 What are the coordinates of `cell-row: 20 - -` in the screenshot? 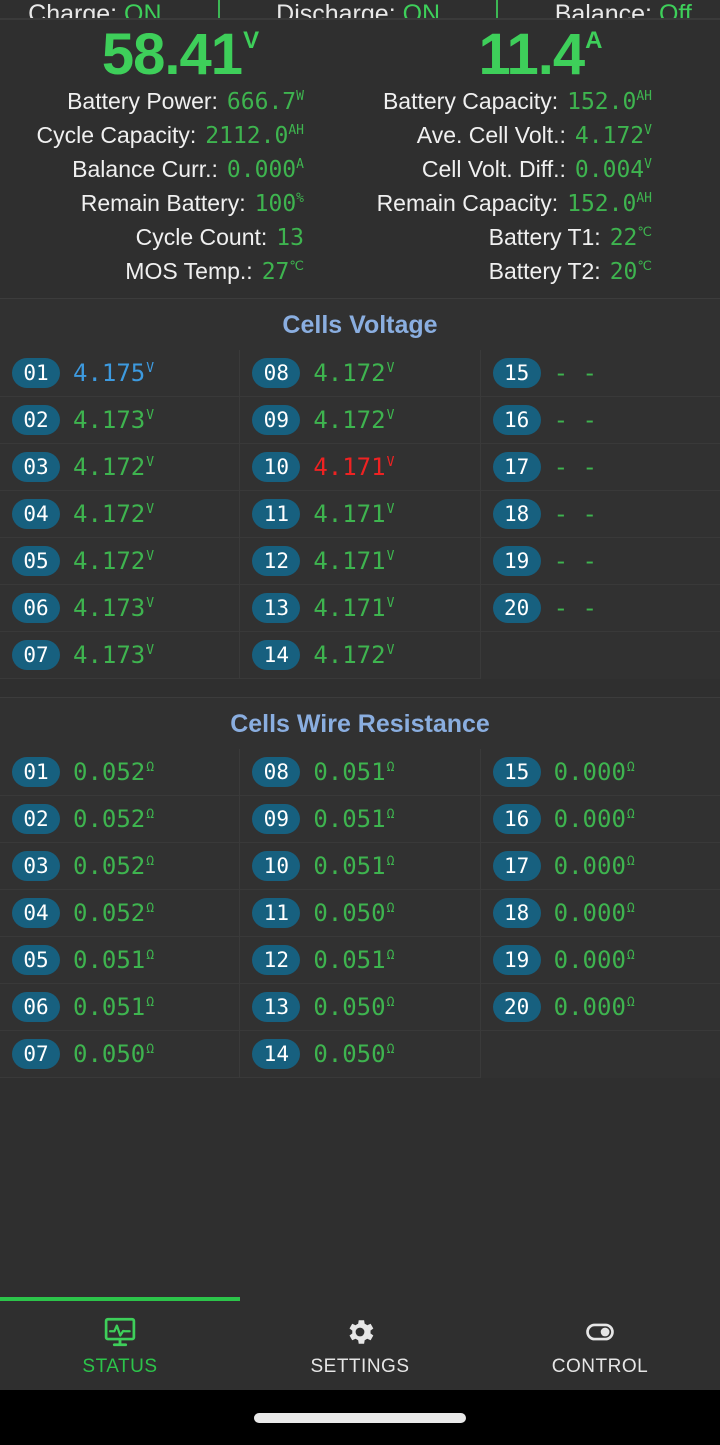 It's located at (600, 608).